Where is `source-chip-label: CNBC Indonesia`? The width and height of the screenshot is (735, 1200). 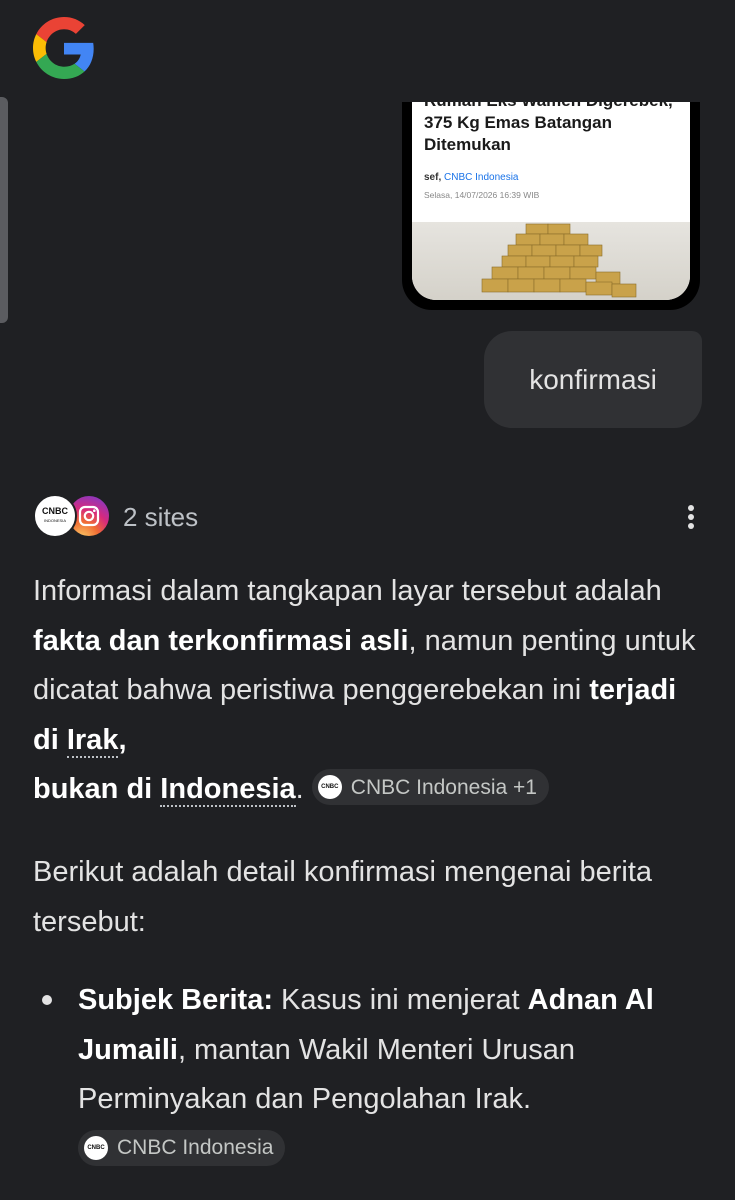
source-chip-label: CNBC Indonesia is located at coordinates (195, 1147).